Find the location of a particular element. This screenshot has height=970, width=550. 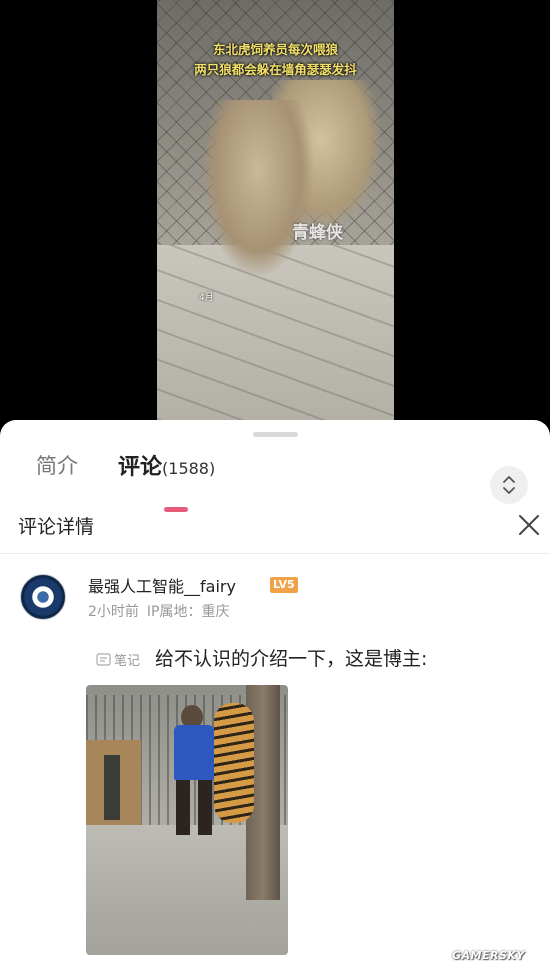

image-person-legs is located at coordinates (194, 807).